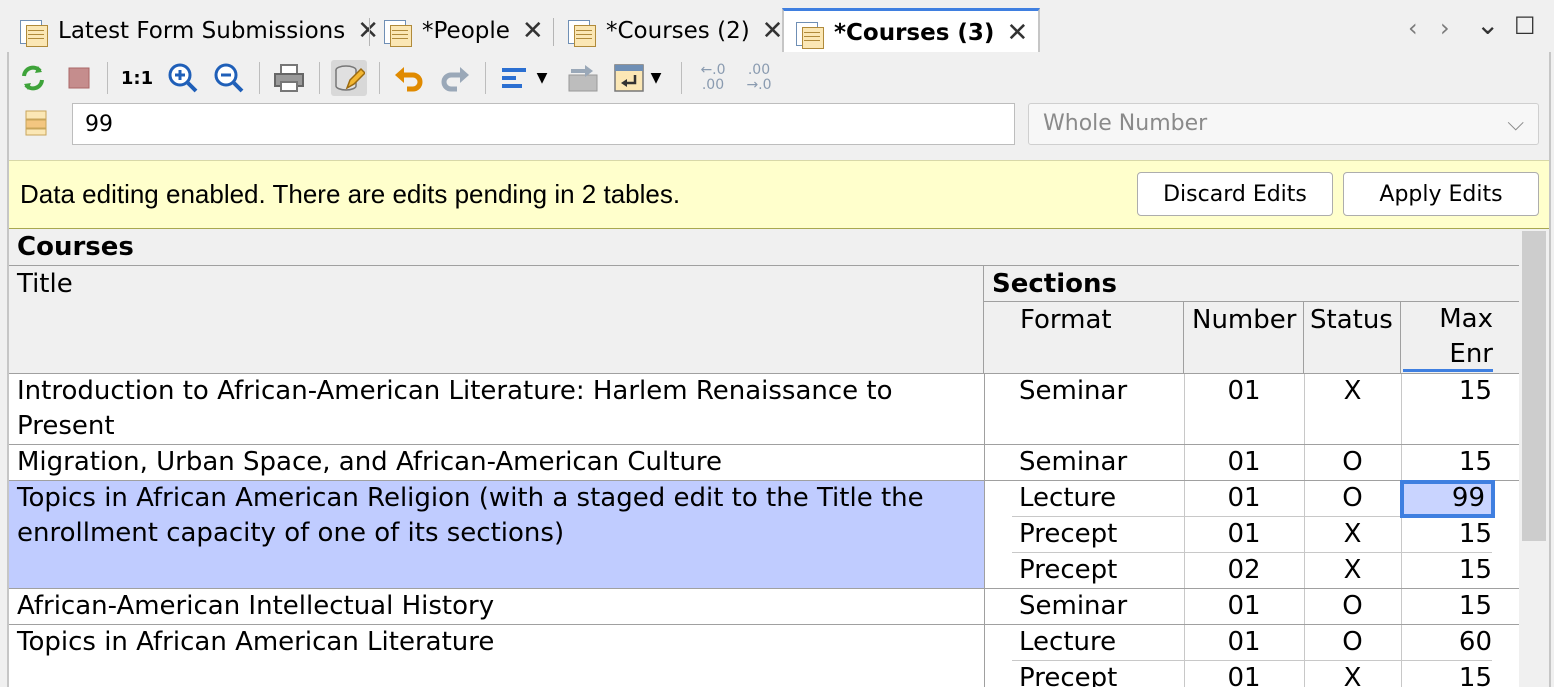 The width and height of the screenshot is (1554, 687). I want to click on refresh-icon, so click(33, 78).